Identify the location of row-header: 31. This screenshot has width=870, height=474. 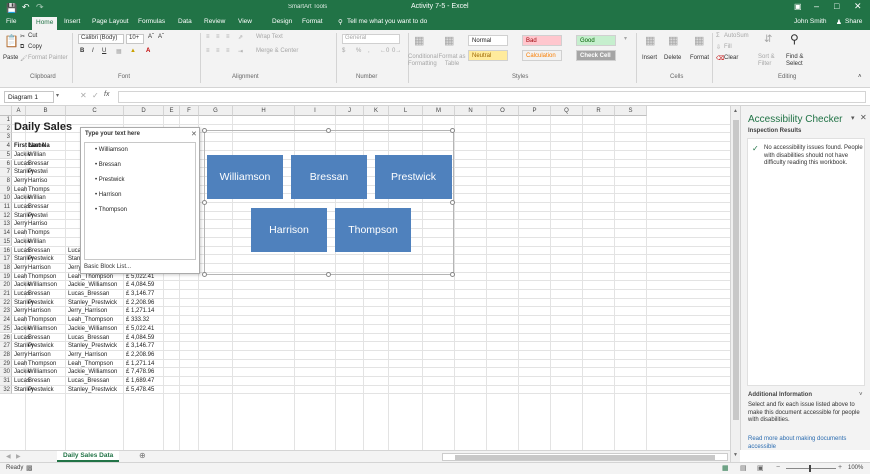
(6, 381).